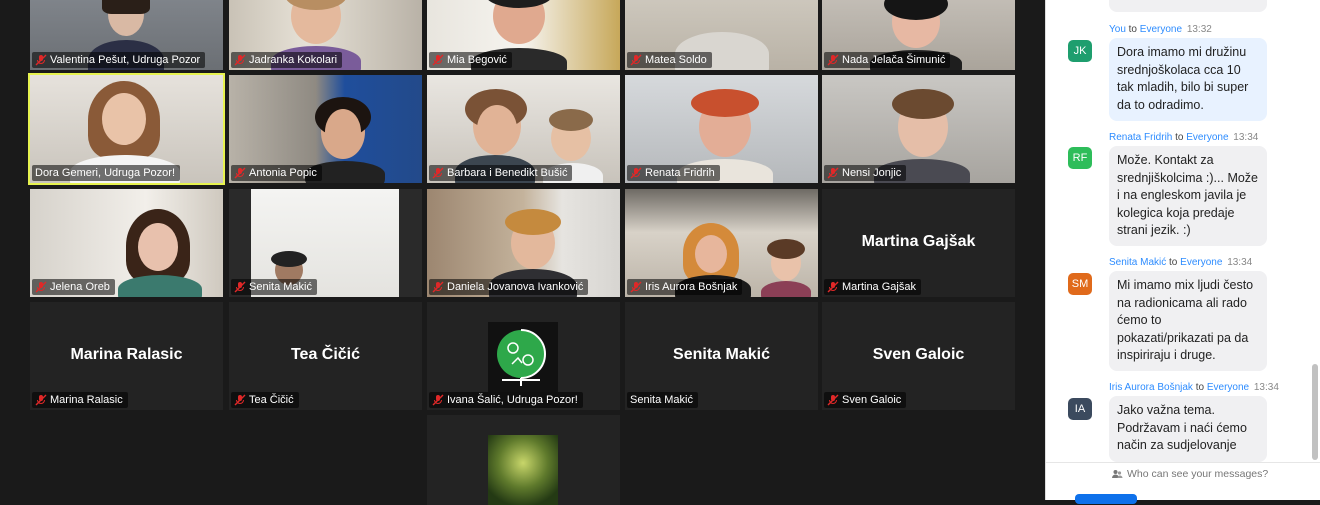 This screenshot has width=1320, height=505. I want to click on participant-name-label: Marina Ralasic, so click(80, 400).